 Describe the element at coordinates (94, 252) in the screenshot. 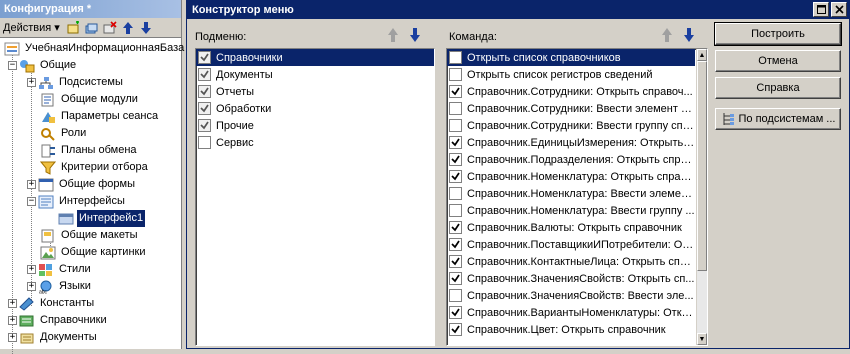

I see `tree-node-common-pictures: Общие картинки` at that location.